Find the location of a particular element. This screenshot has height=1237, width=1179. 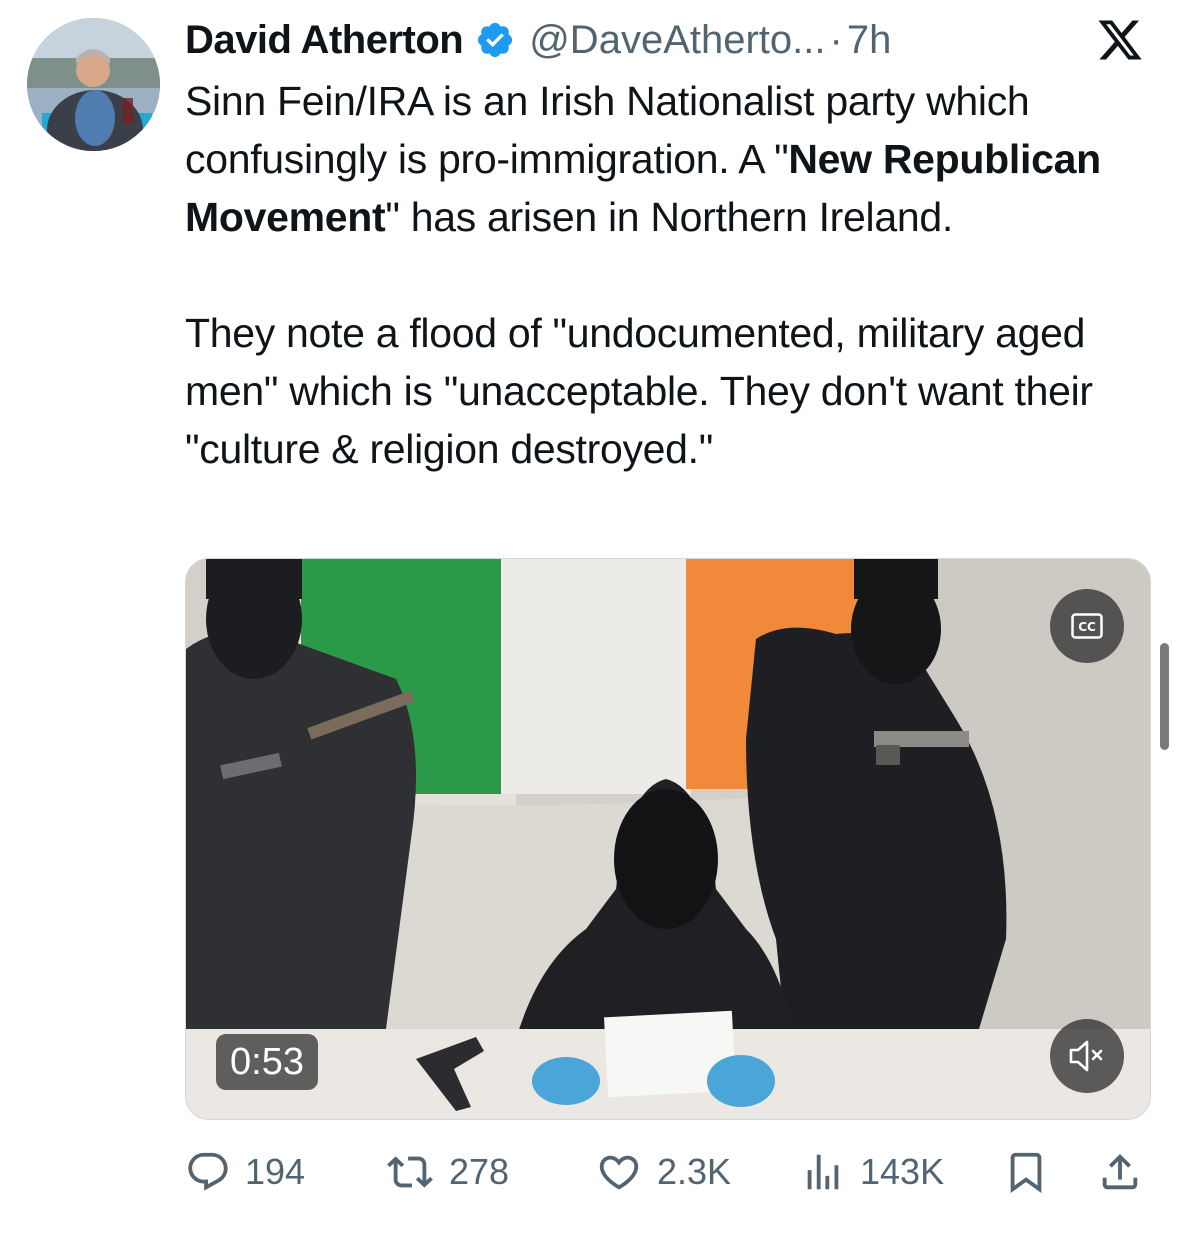

captions-icon: CC is located at coordinates (1087, 626).